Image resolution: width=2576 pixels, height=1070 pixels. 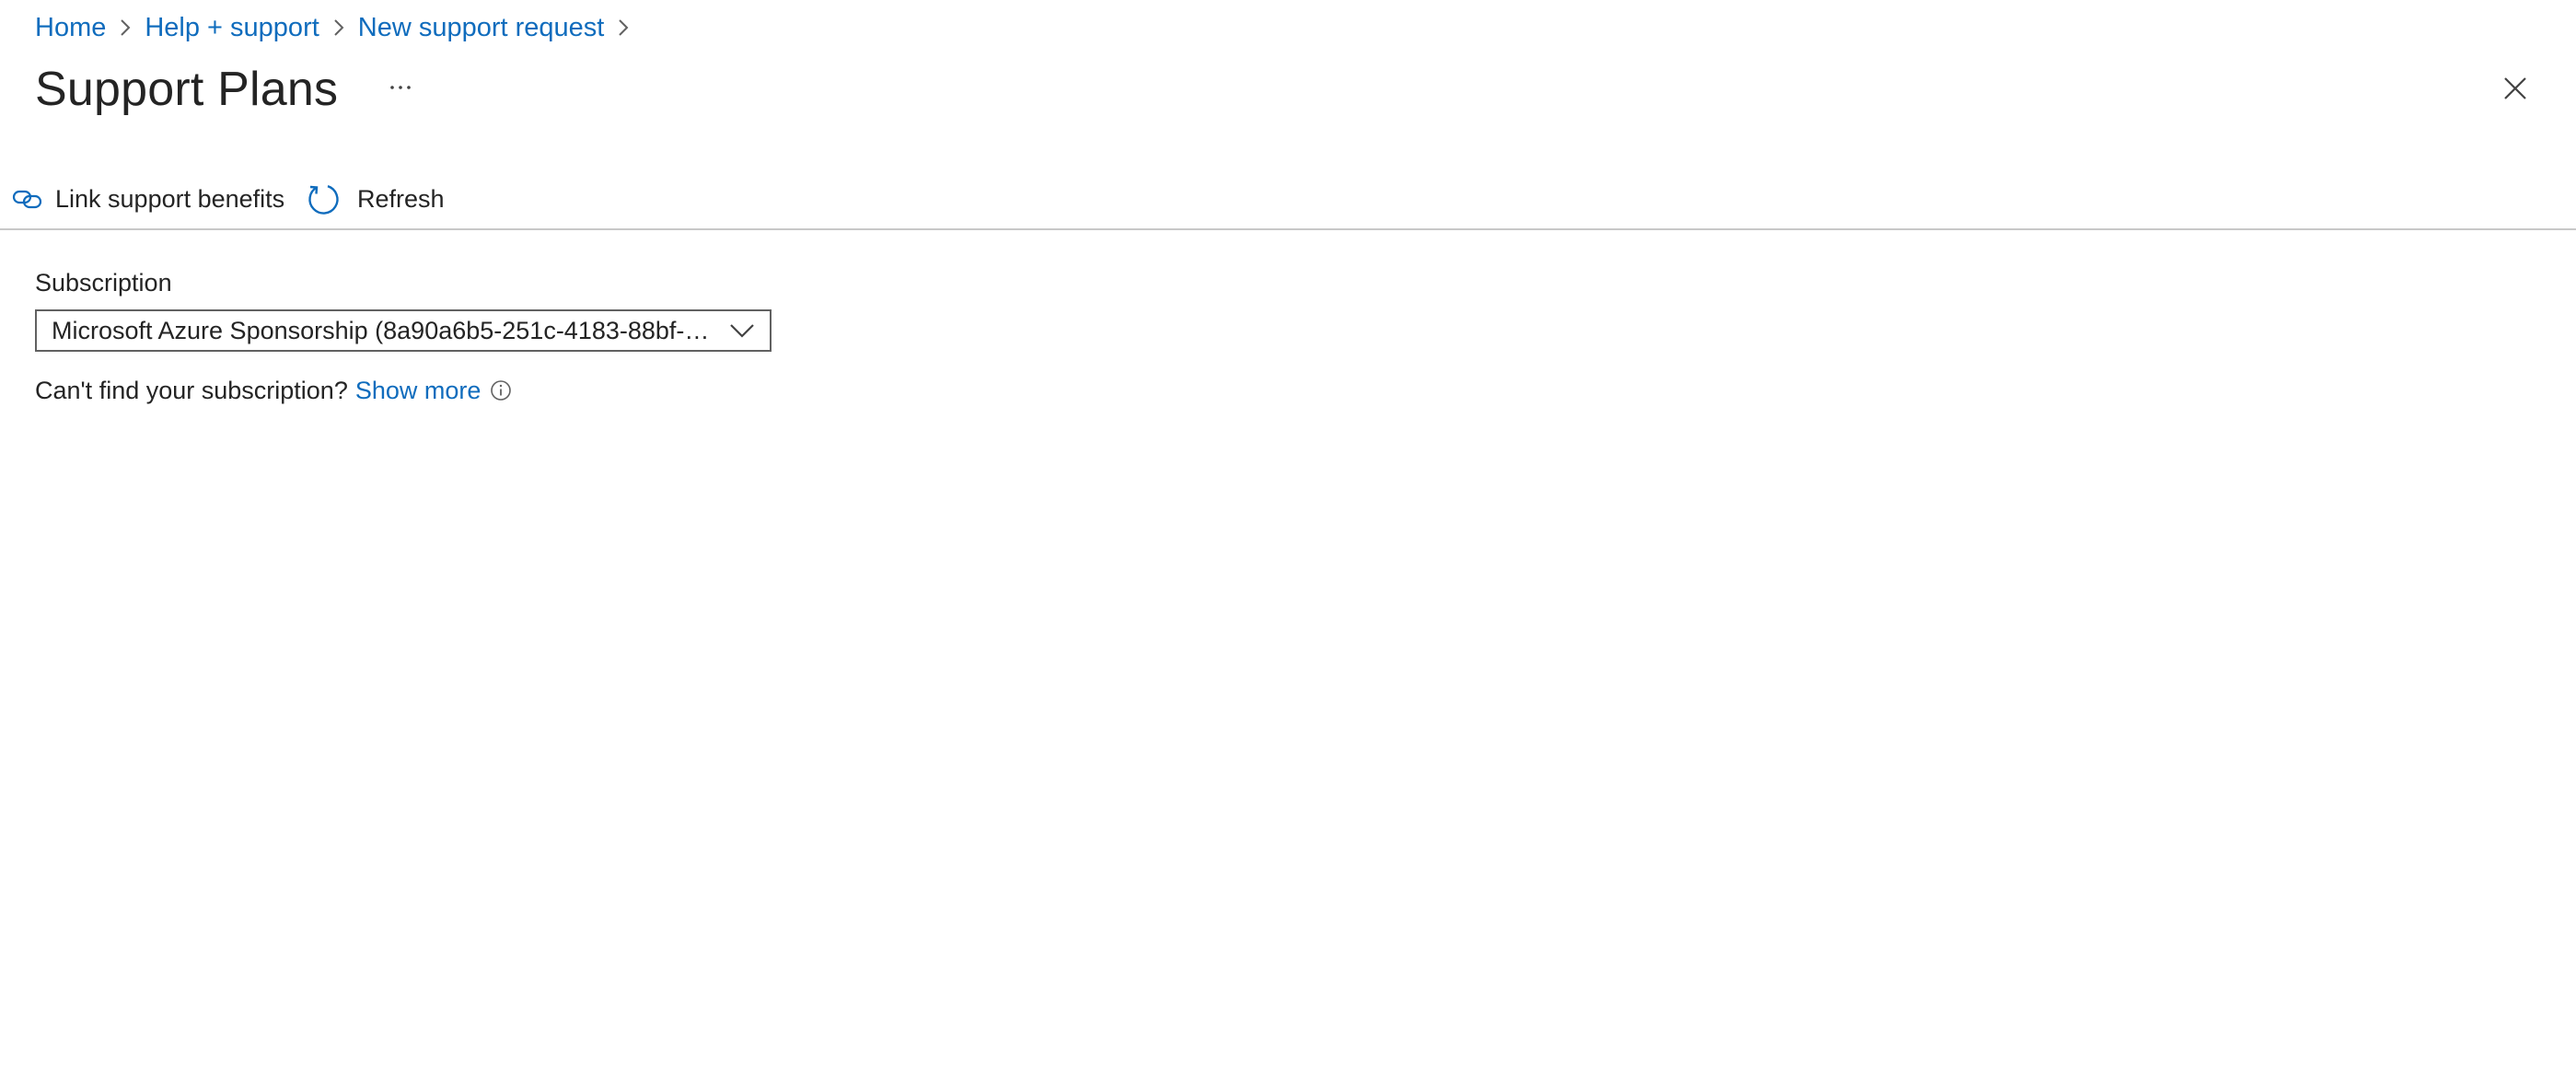 I want to click on command-bar: Link support benefits Refresh, so click(x=1288, y=202).